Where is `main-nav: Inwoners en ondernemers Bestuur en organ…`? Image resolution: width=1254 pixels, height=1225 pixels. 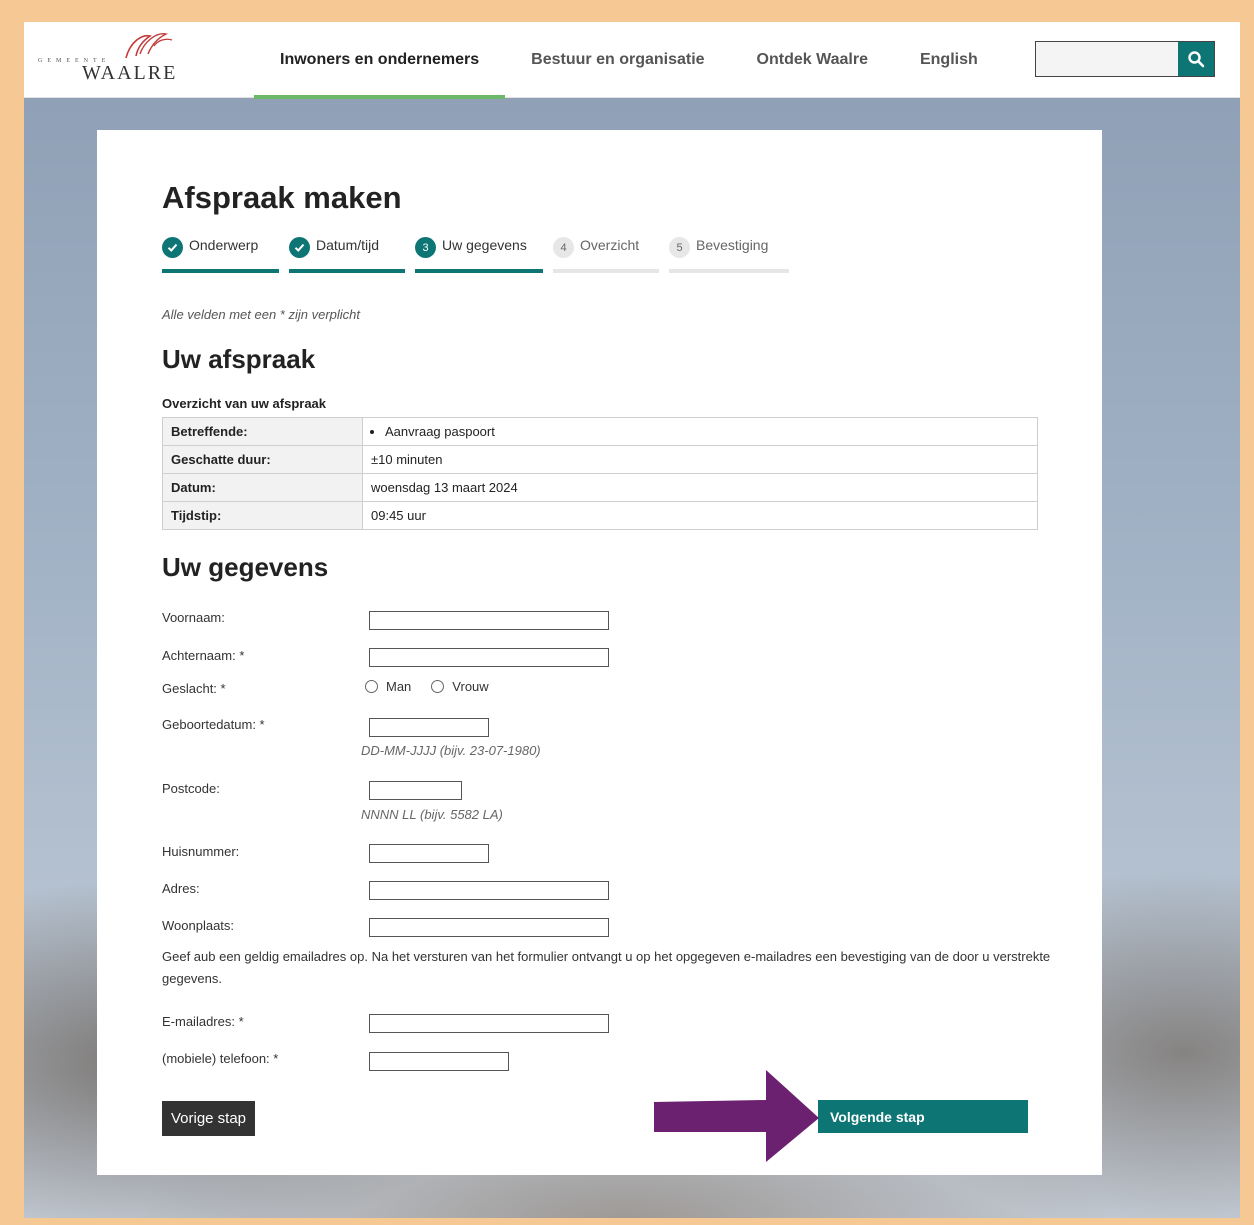 main-nav: Inwoners en ondernemers Bestuur en organ… is located at coordinates (629, 60).